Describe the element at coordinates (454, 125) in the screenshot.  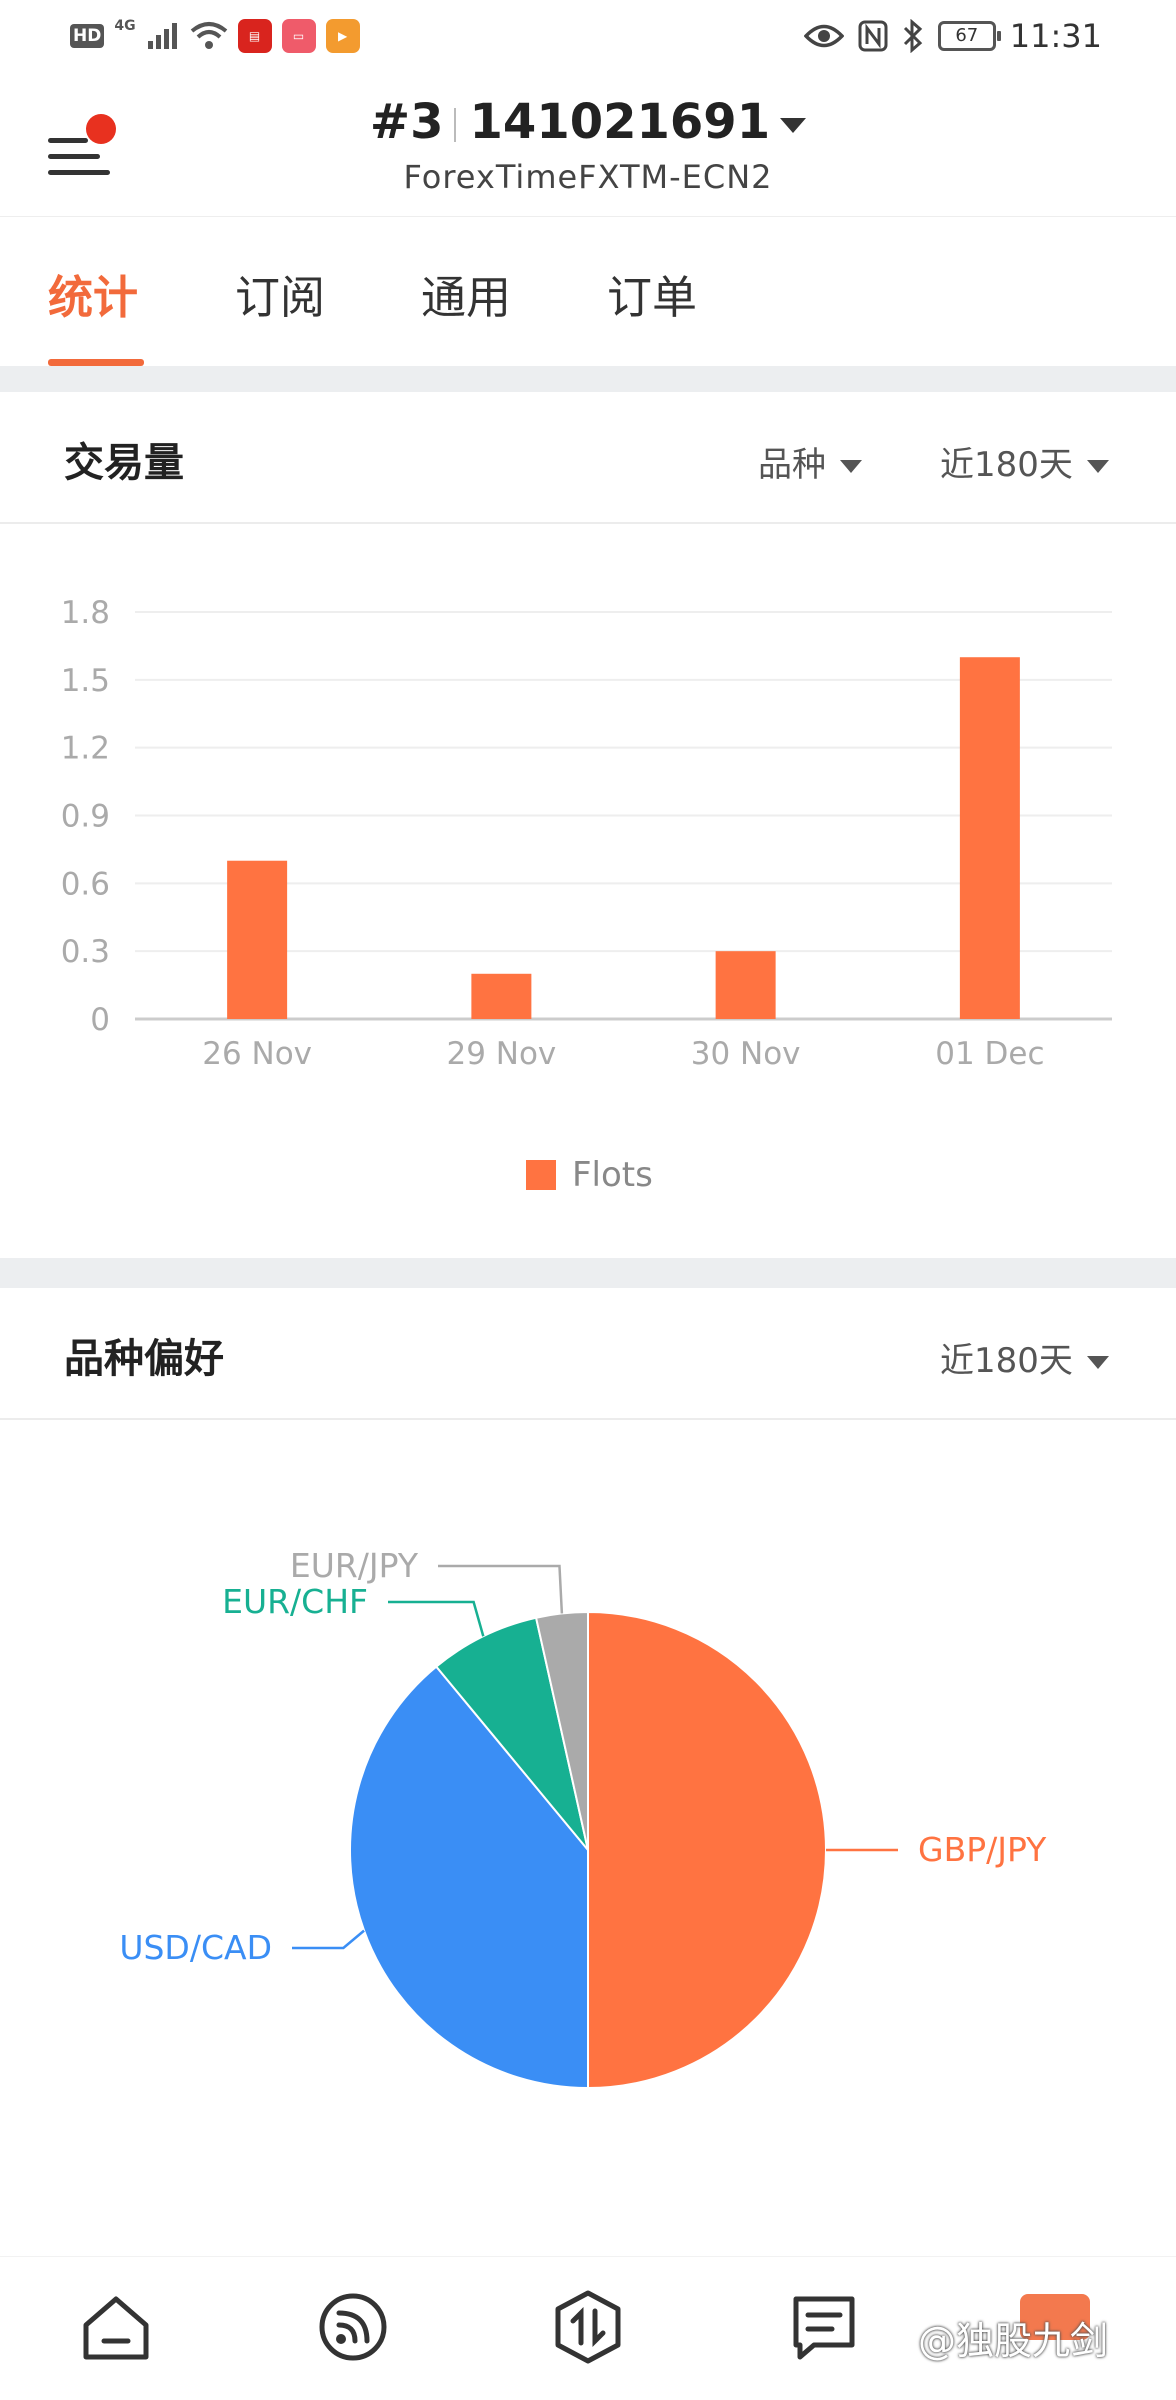
I see `account-separator` at that location.